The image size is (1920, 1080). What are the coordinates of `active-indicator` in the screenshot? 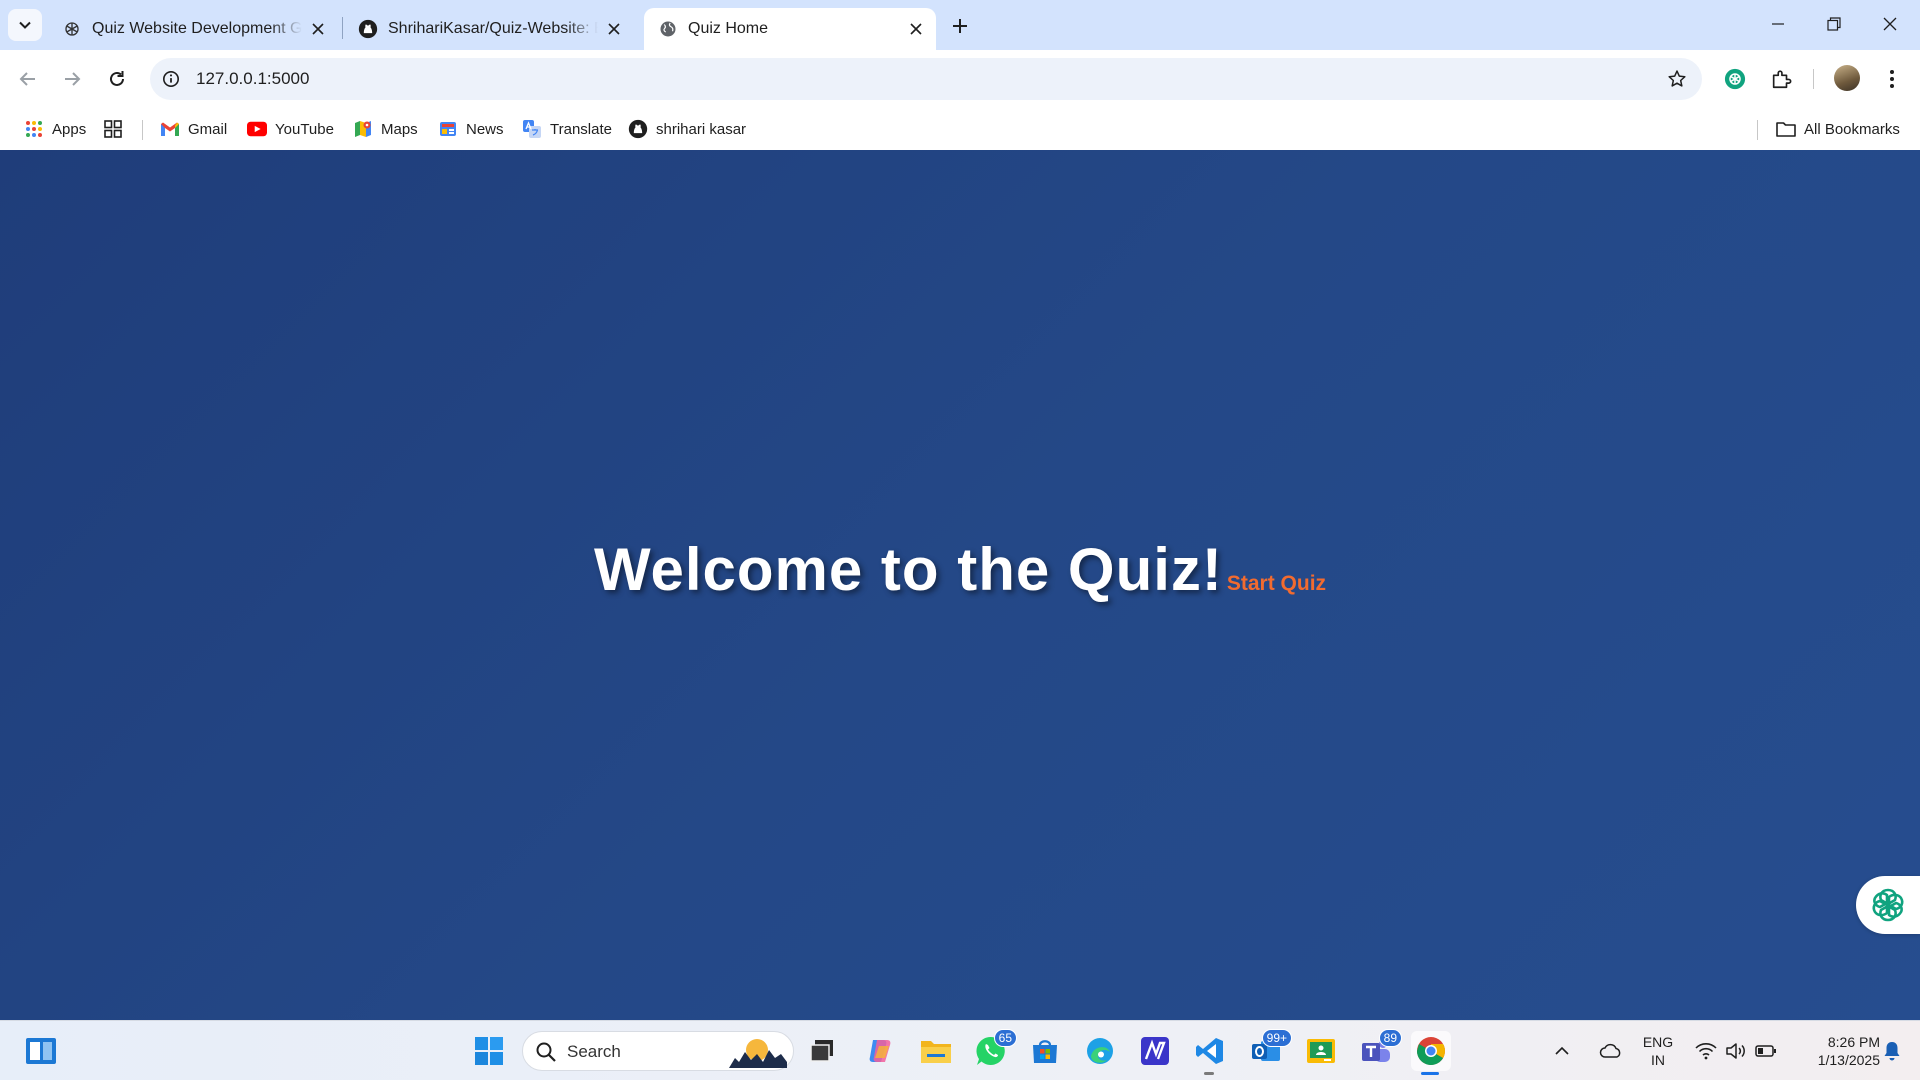 It's located at (1430, 1073).